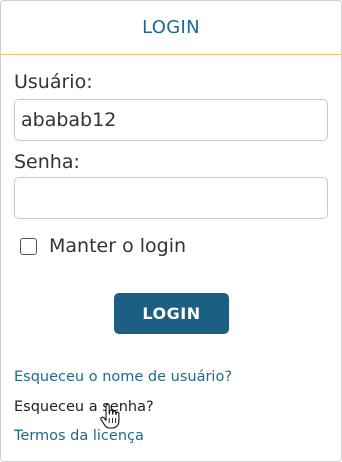 This screenshot has width=342, height=462. What do you see at coordinates (110, 416) in the screenshot?
I see `hand-pointer-icon` at bounding box center [110, 416].